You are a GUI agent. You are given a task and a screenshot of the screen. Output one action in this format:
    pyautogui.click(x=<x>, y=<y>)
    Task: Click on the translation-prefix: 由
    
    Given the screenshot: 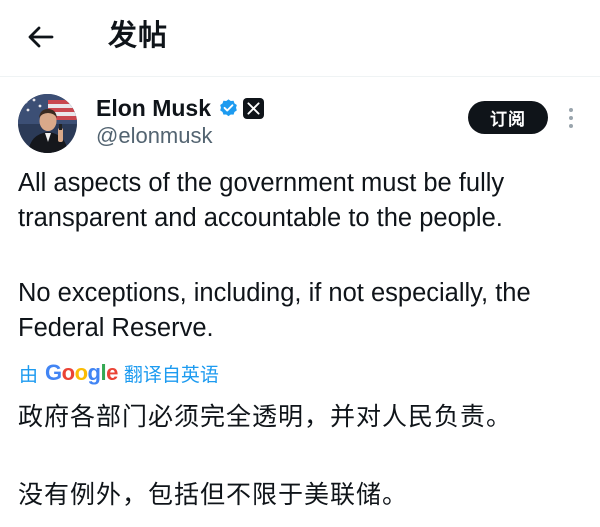 What is the action you would take?
    pyautogui.click(x=29, y=375)
    